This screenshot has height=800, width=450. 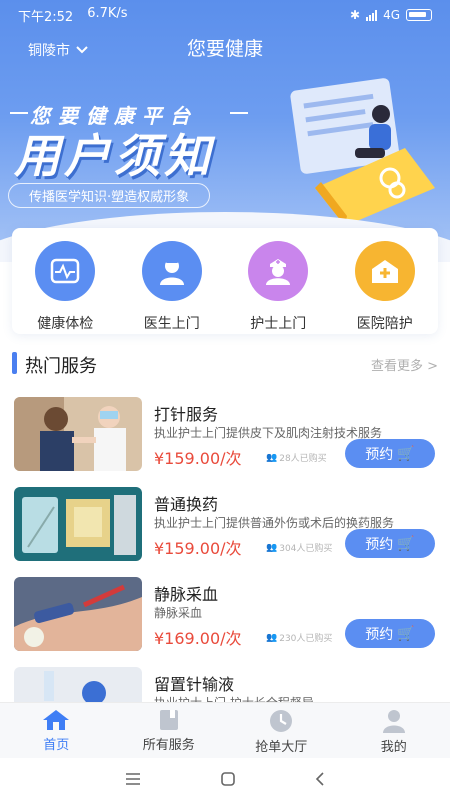 I want to click on system-navigation-bar, so click(x=225, y=779).